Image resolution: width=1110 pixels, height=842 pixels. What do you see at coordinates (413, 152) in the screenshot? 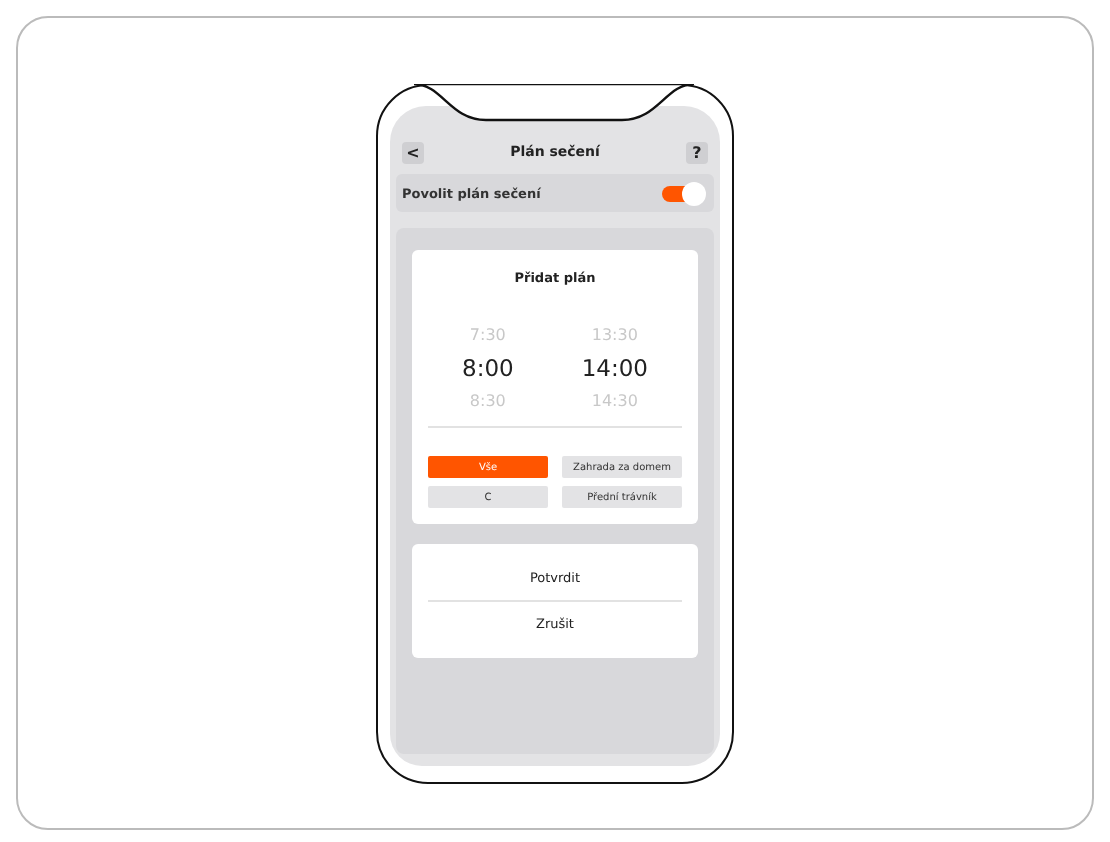
I see `back-button: <` at bounding box center [413, 152].